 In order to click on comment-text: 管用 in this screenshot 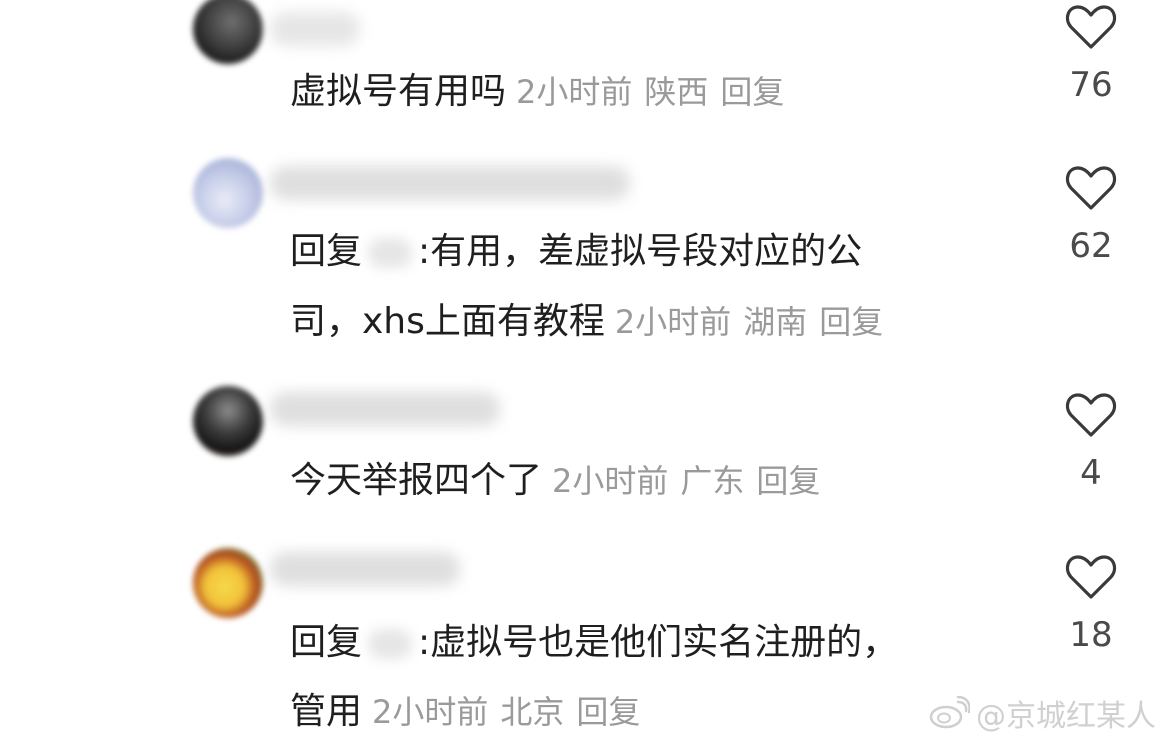, I will do `click(326, 711)`.